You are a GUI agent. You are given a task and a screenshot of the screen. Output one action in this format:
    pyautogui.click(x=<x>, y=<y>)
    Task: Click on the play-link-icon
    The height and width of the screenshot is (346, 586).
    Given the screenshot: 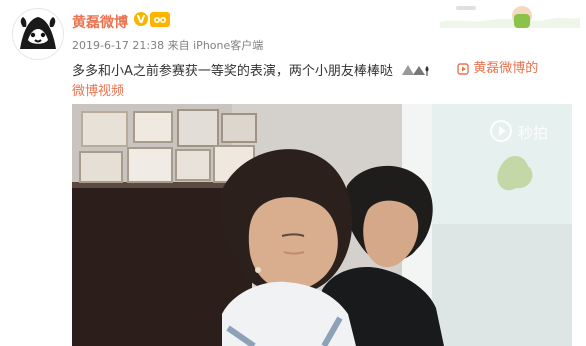 What is the action you would take?
    pyautogui.click(x=463, y=69)
    